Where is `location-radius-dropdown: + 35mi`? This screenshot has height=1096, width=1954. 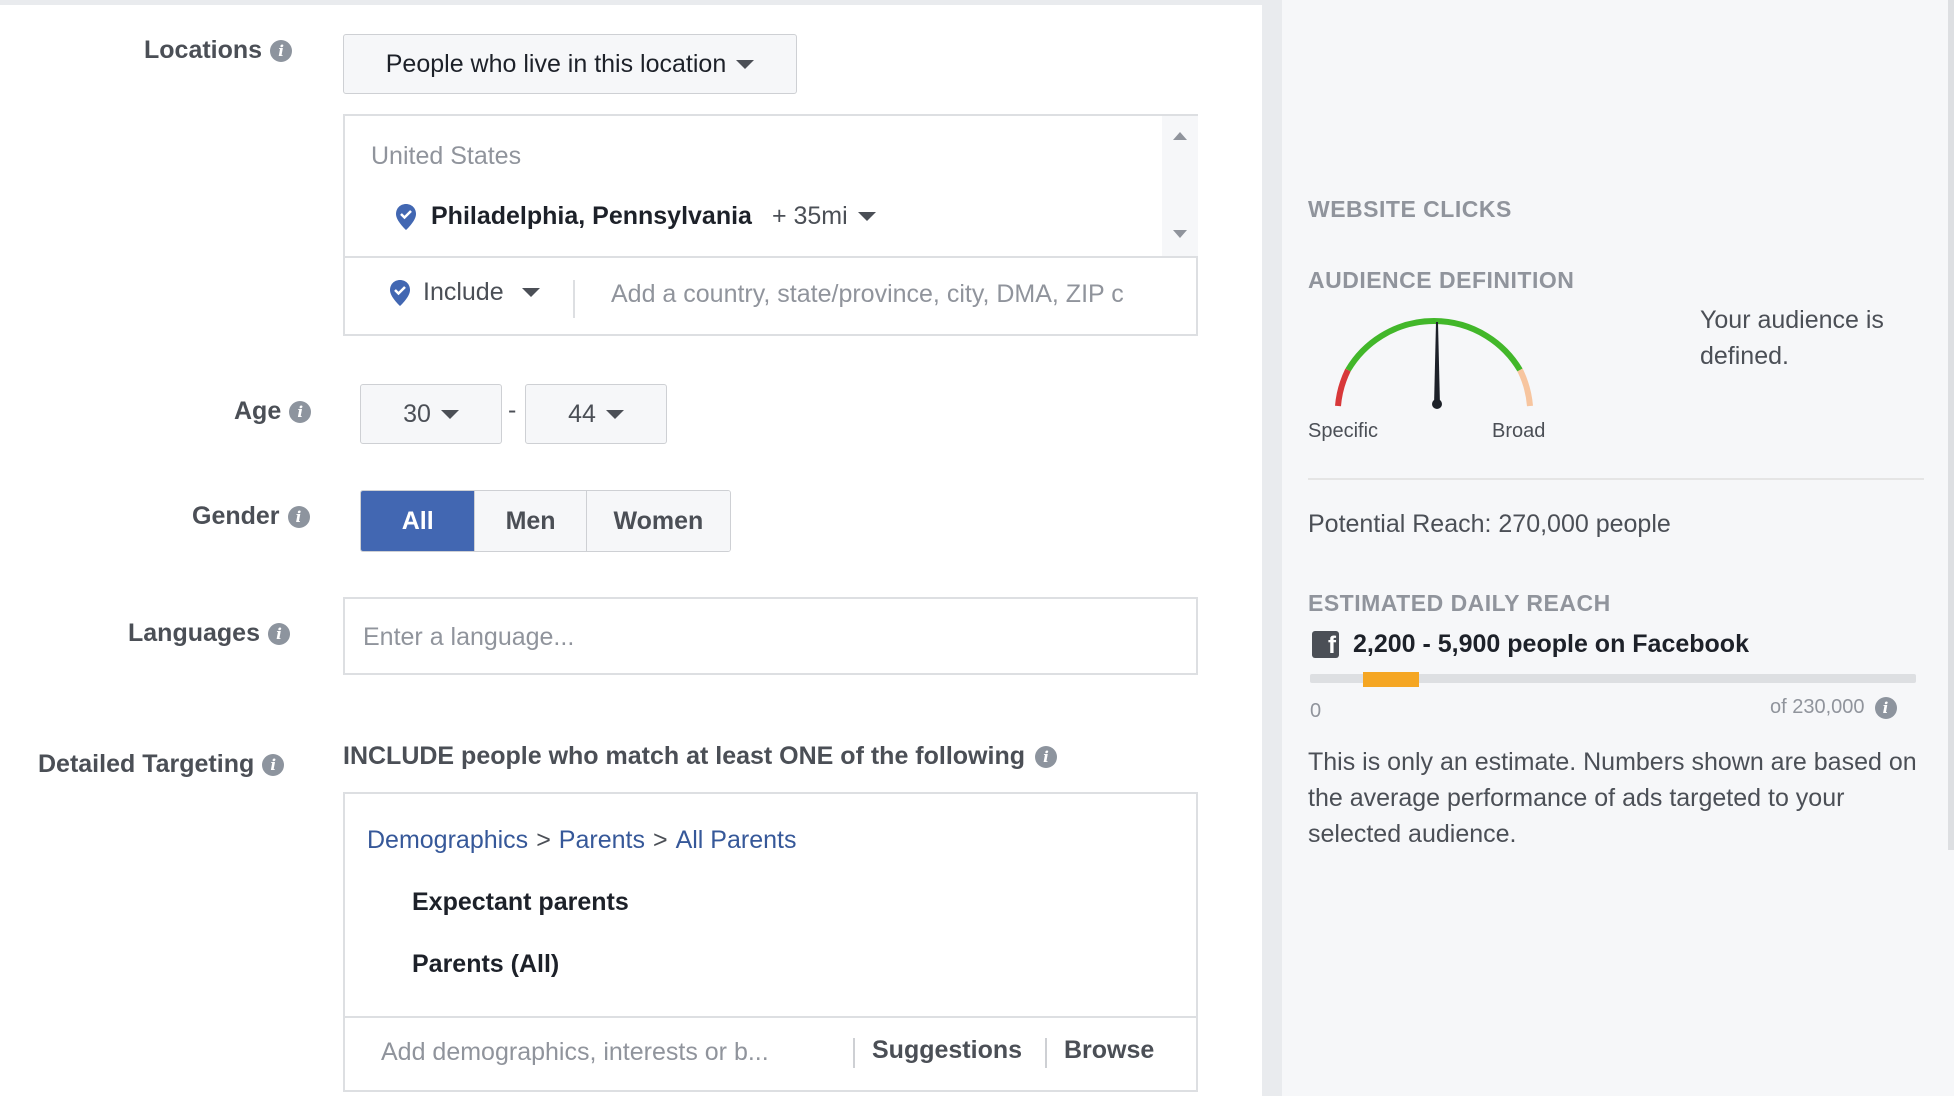
location-radius-dropdown: + 35mi is located at coordinates (824, 216).